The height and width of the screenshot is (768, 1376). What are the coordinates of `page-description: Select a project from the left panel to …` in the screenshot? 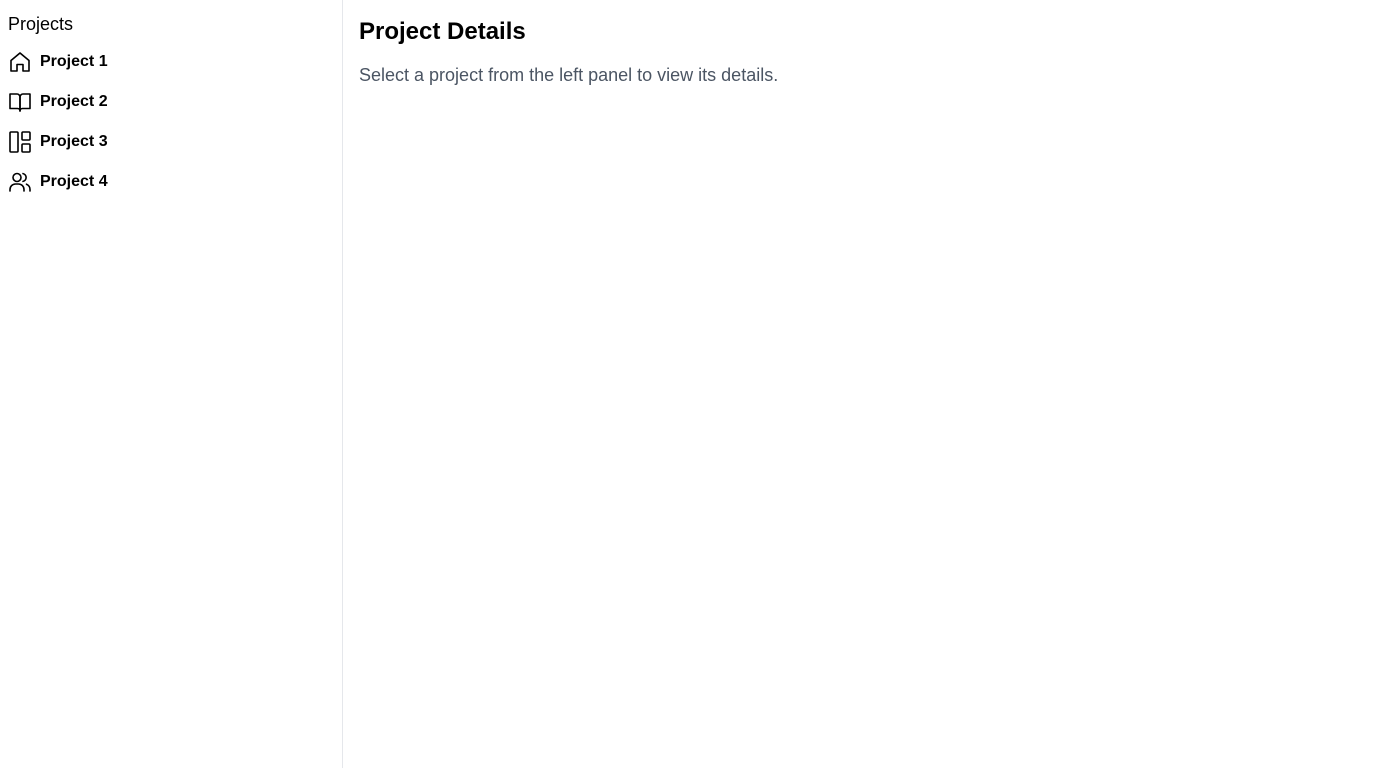 It's located at (569, 75).